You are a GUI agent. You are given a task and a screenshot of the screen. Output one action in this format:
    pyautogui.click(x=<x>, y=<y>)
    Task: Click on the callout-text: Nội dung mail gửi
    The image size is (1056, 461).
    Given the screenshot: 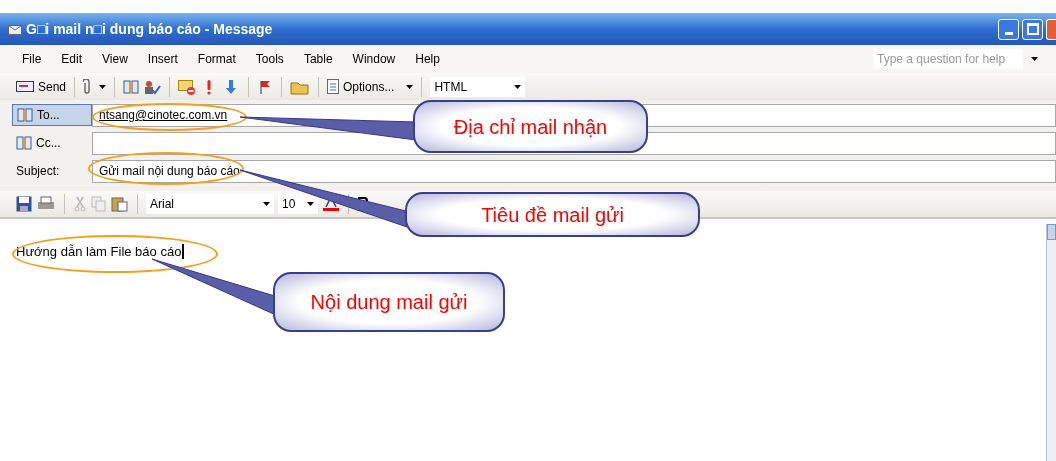 What is the action you would take?
    pyautogui.click(x=389, y=302)
    